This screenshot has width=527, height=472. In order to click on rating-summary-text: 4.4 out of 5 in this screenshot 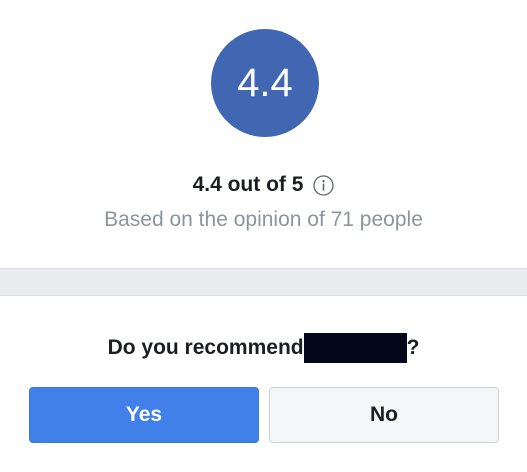, I will do `click(248, 184)`.